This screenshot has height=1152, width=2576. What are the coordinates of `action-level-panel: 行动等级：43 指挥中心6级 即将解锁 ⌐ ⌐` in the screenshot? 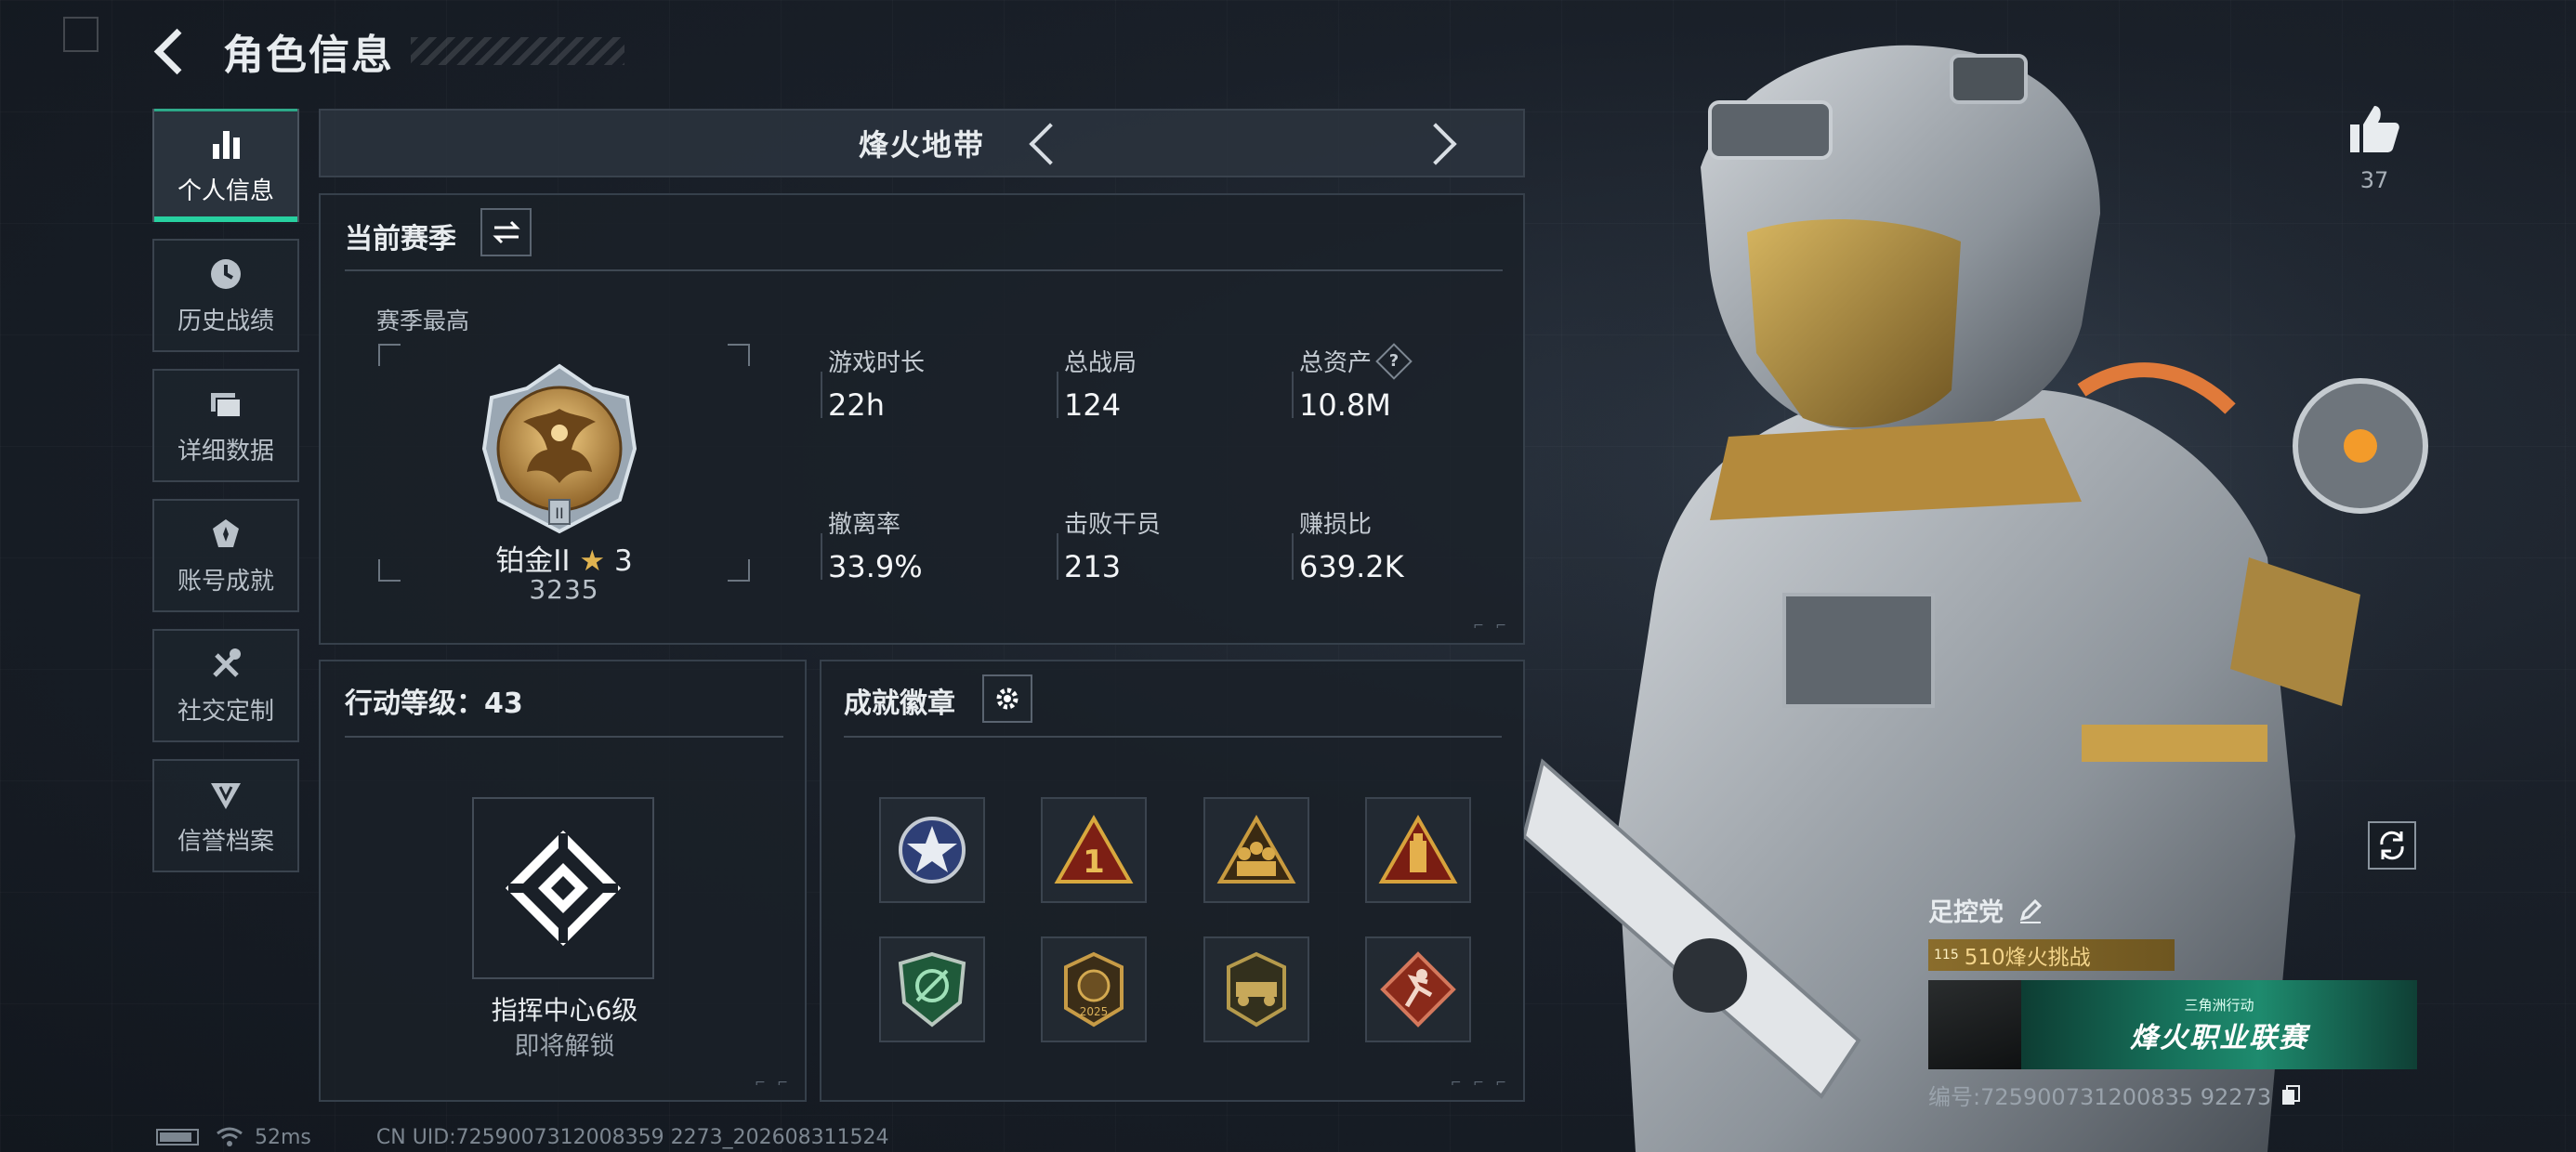 It's located at (563, 881).